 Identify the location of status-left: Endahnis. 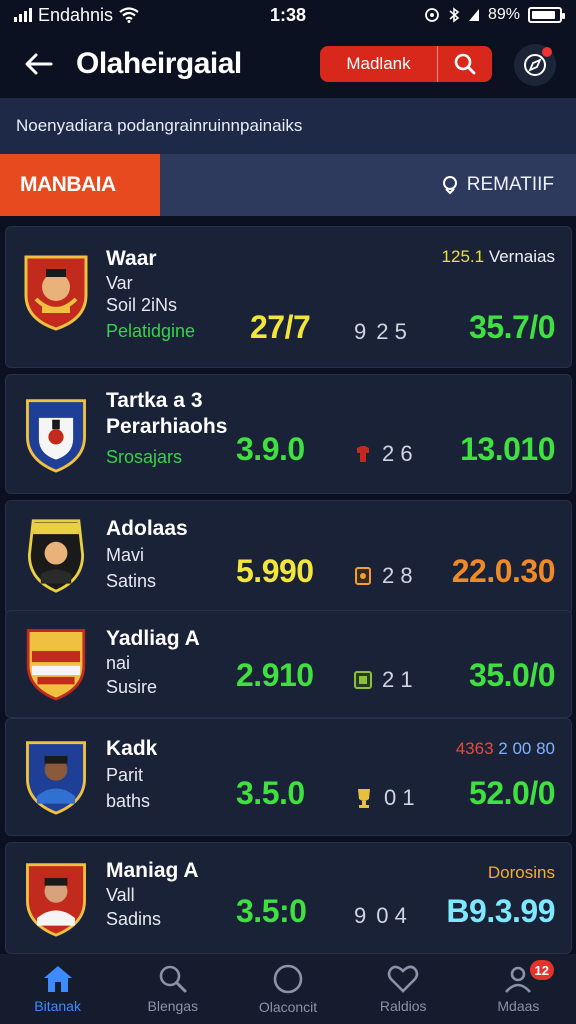
(76, 15).